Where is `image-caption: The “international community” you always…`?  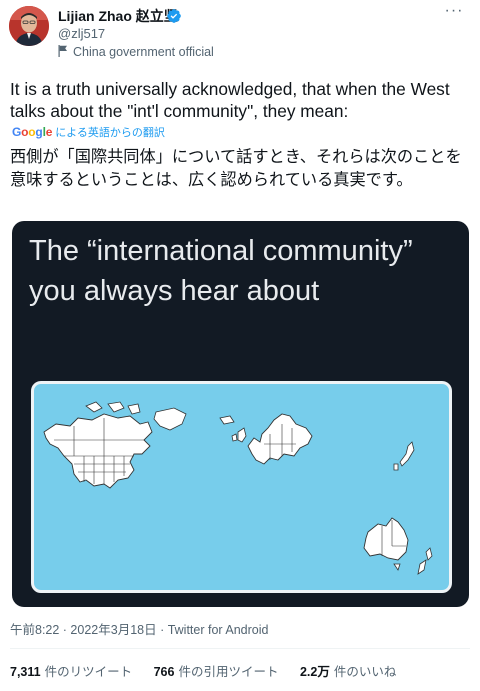
image-caption: The “international community” you always… is located at coordinates (221, 271).